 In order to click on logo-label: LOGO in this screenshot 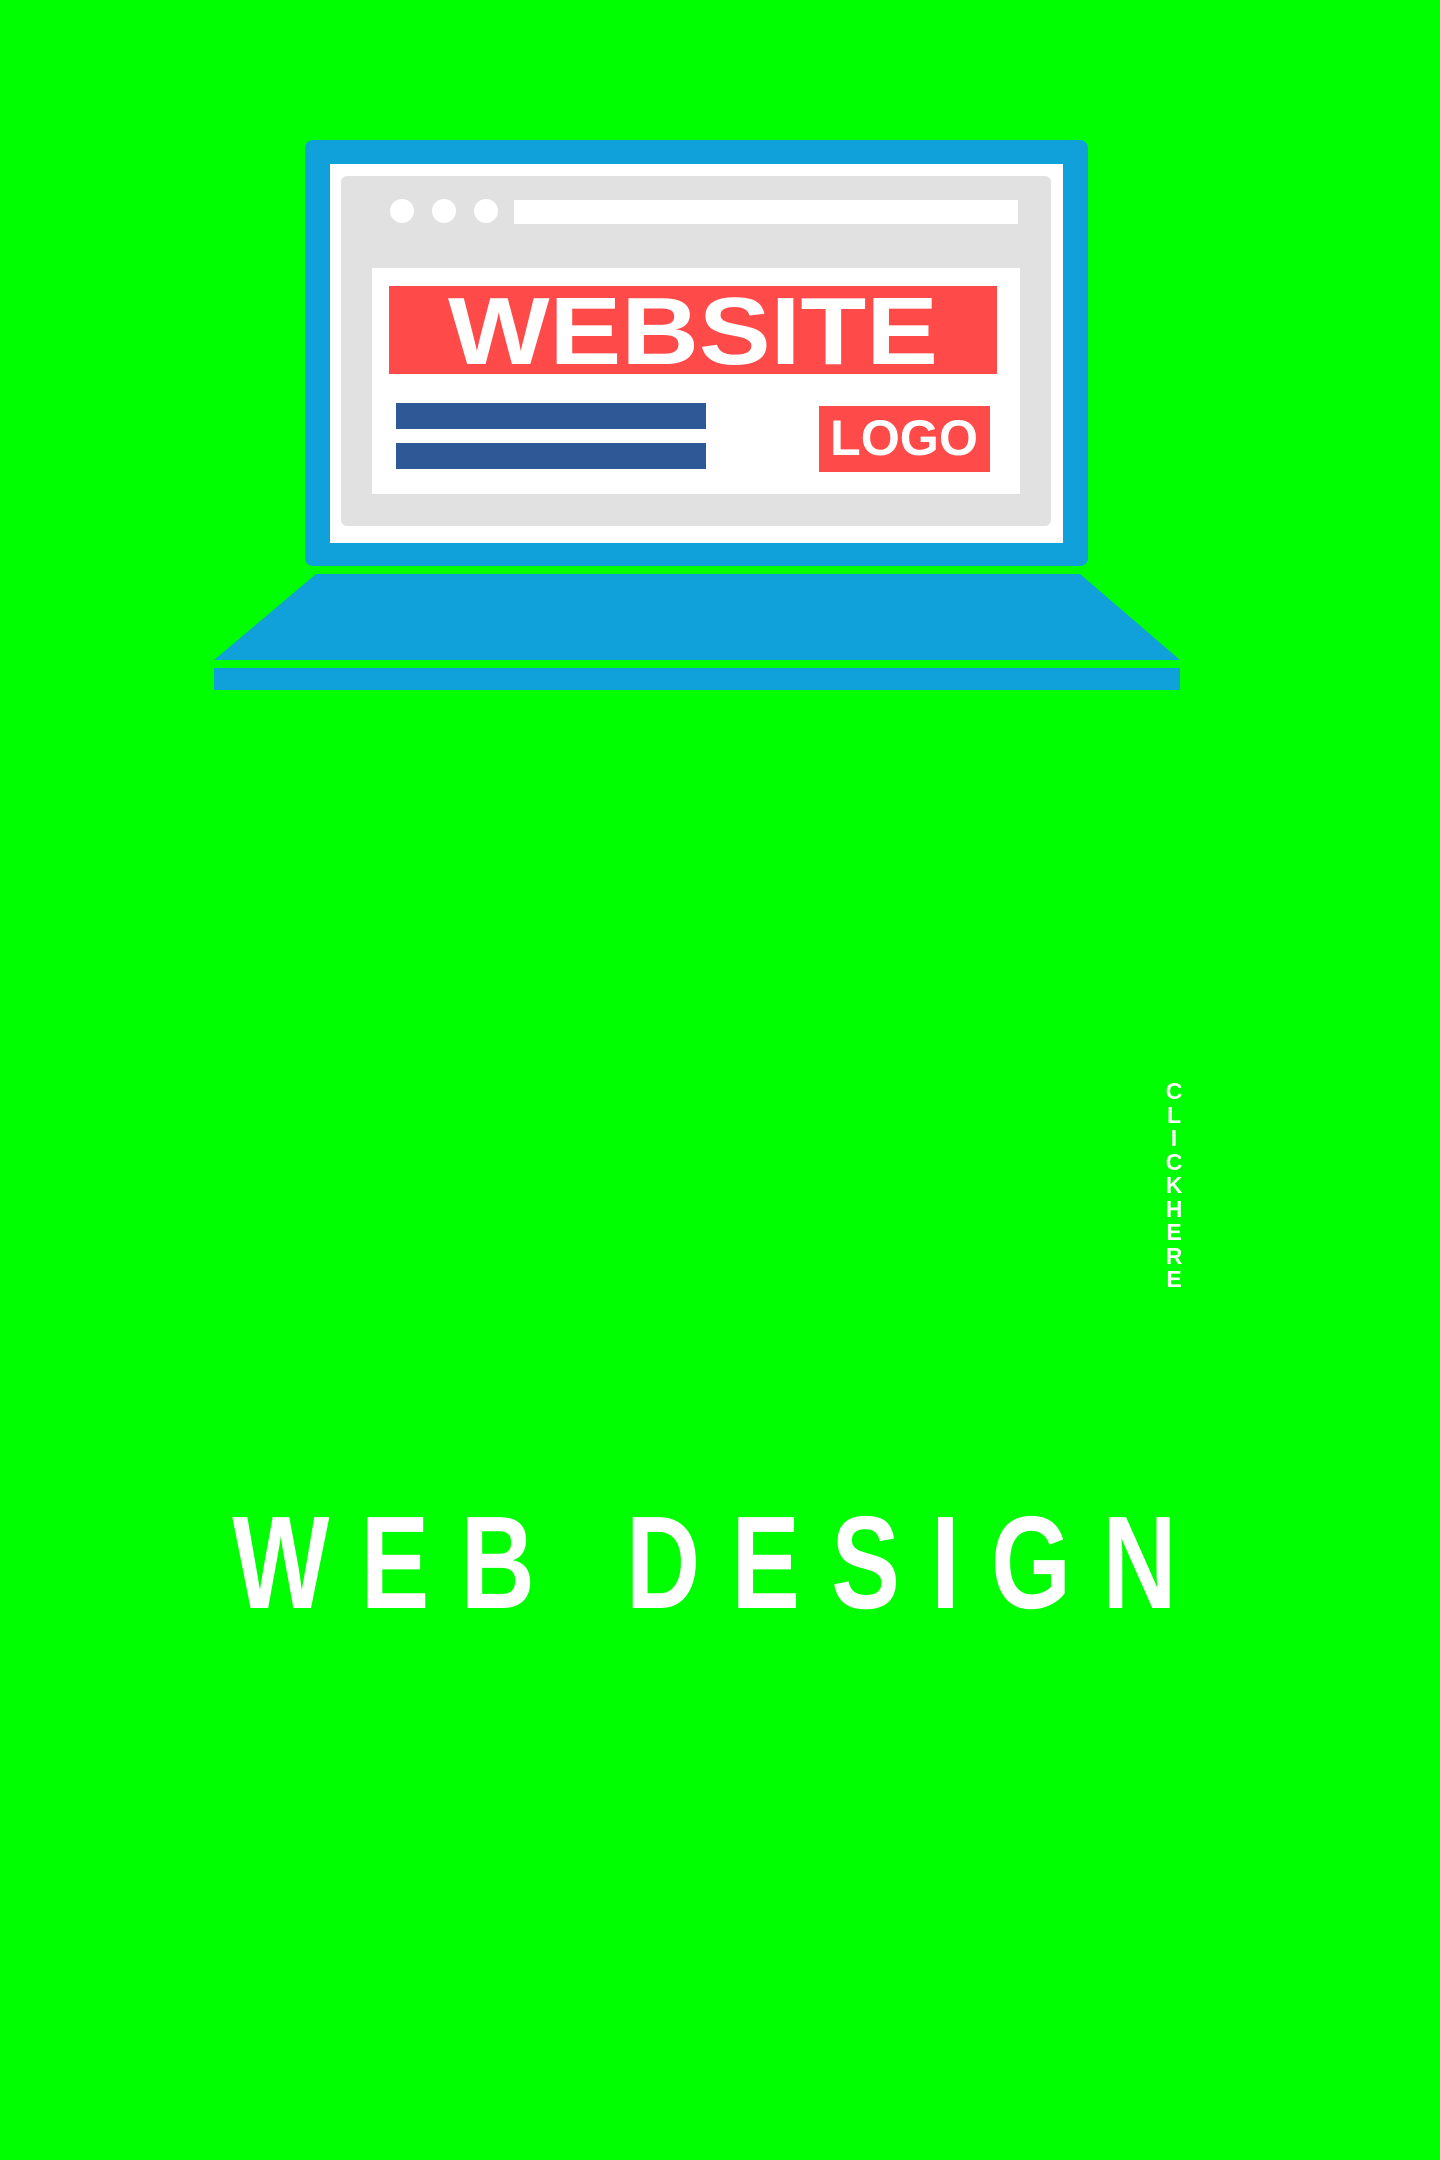, I will do `click(904, 438)`.